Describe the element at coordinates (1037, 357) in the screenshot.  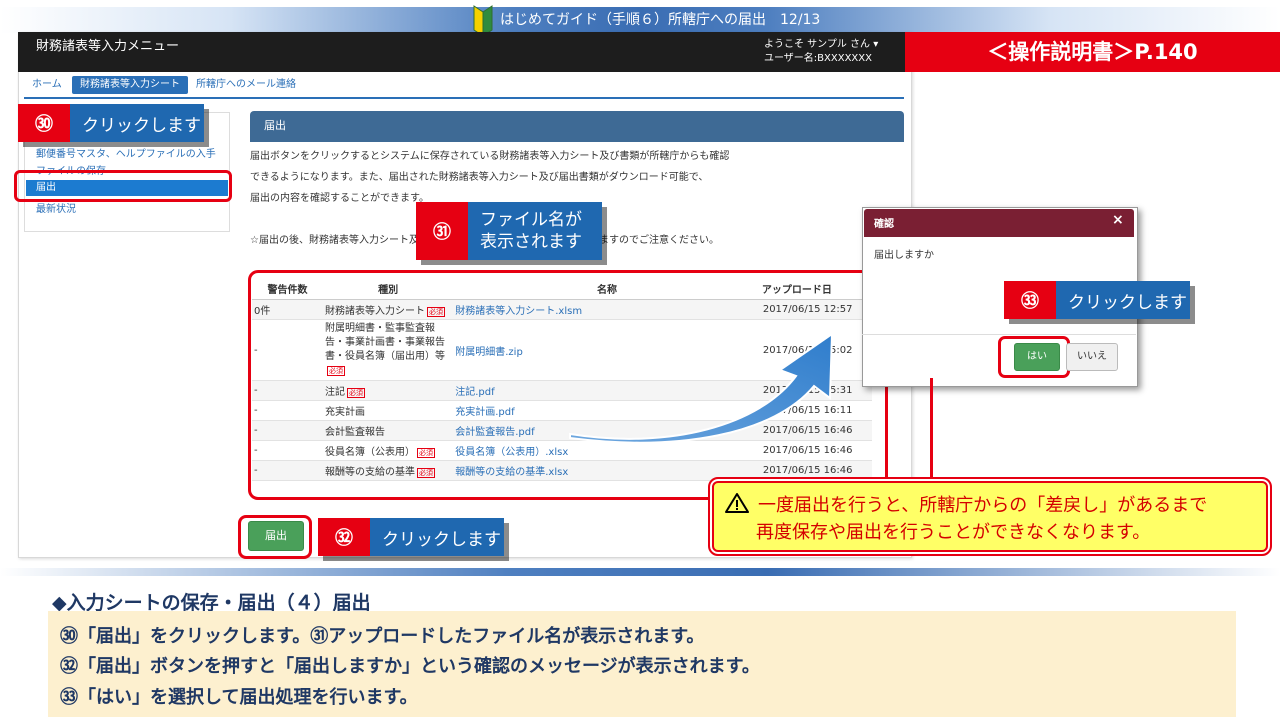
I see `yes-button: はい` at that location.